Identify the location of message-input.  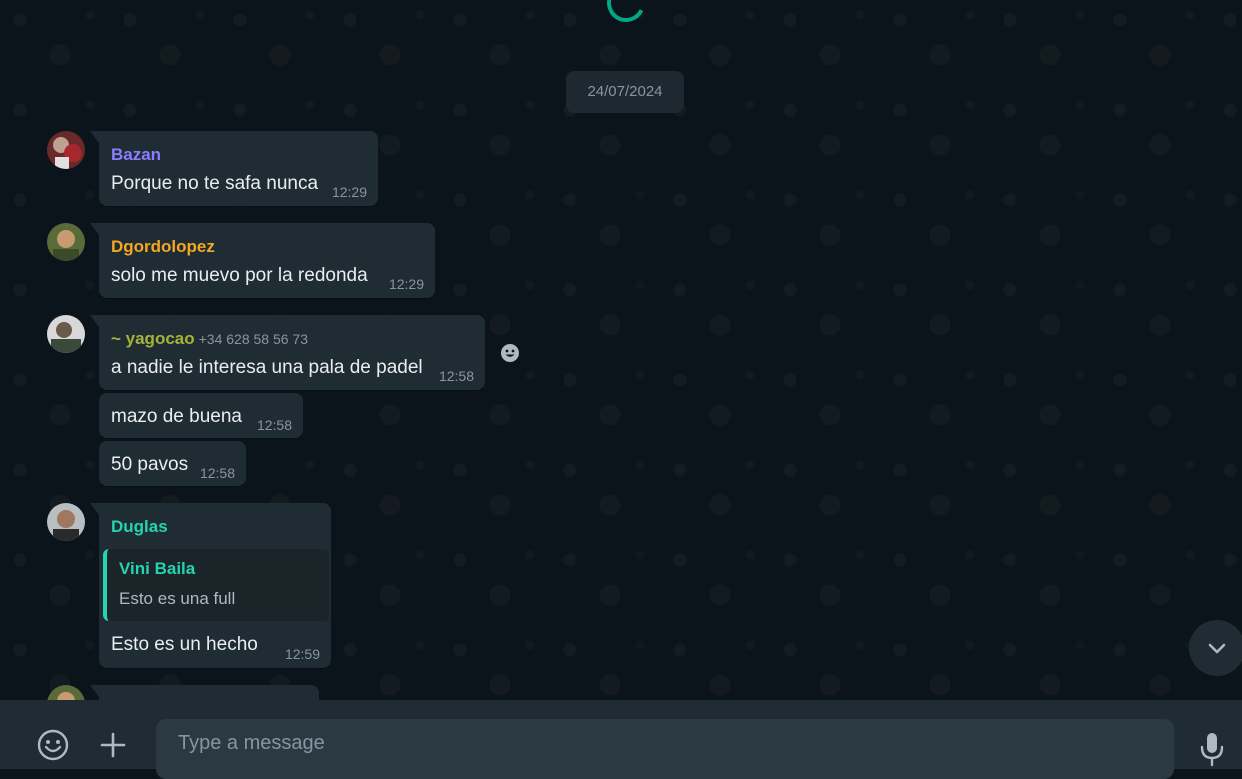
(665, 749).